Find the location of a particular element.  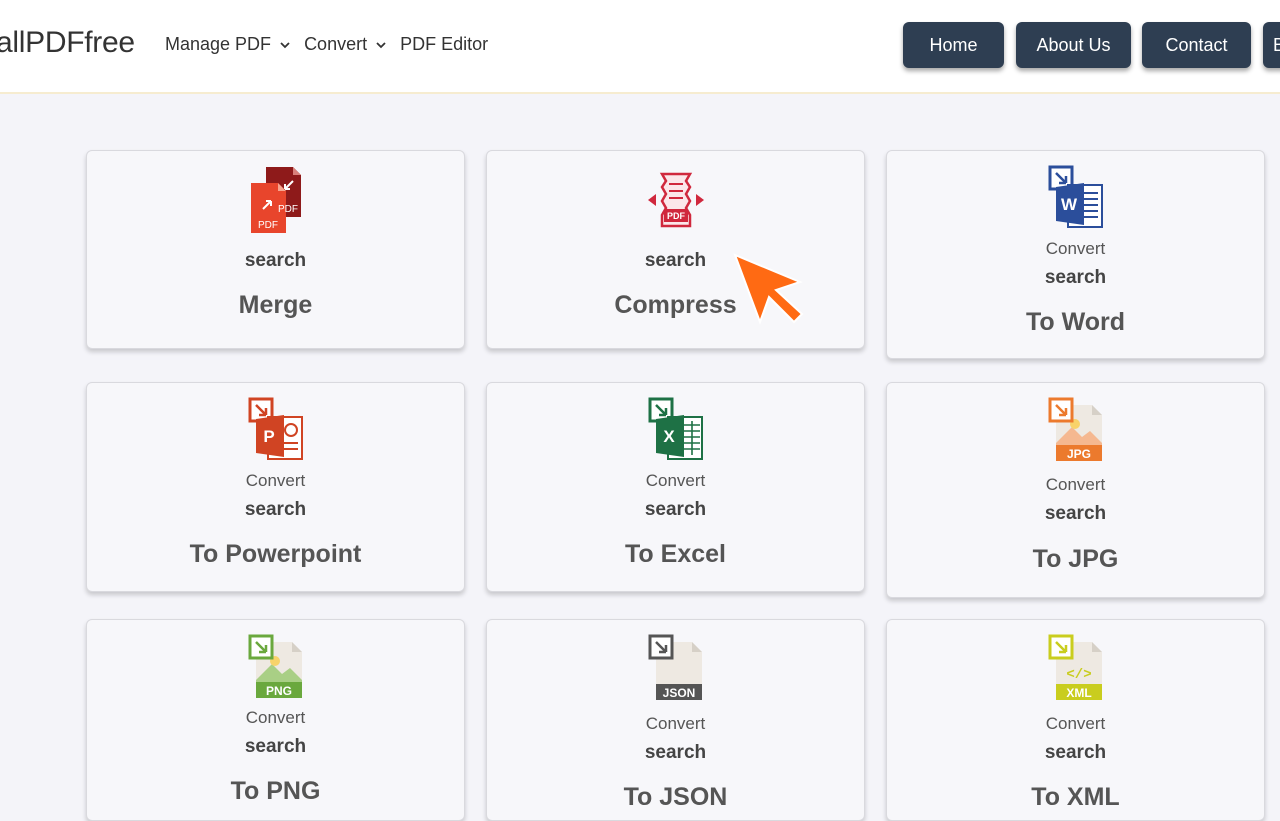

xml-icon: </> XML is located at coordinates (1075, 667).